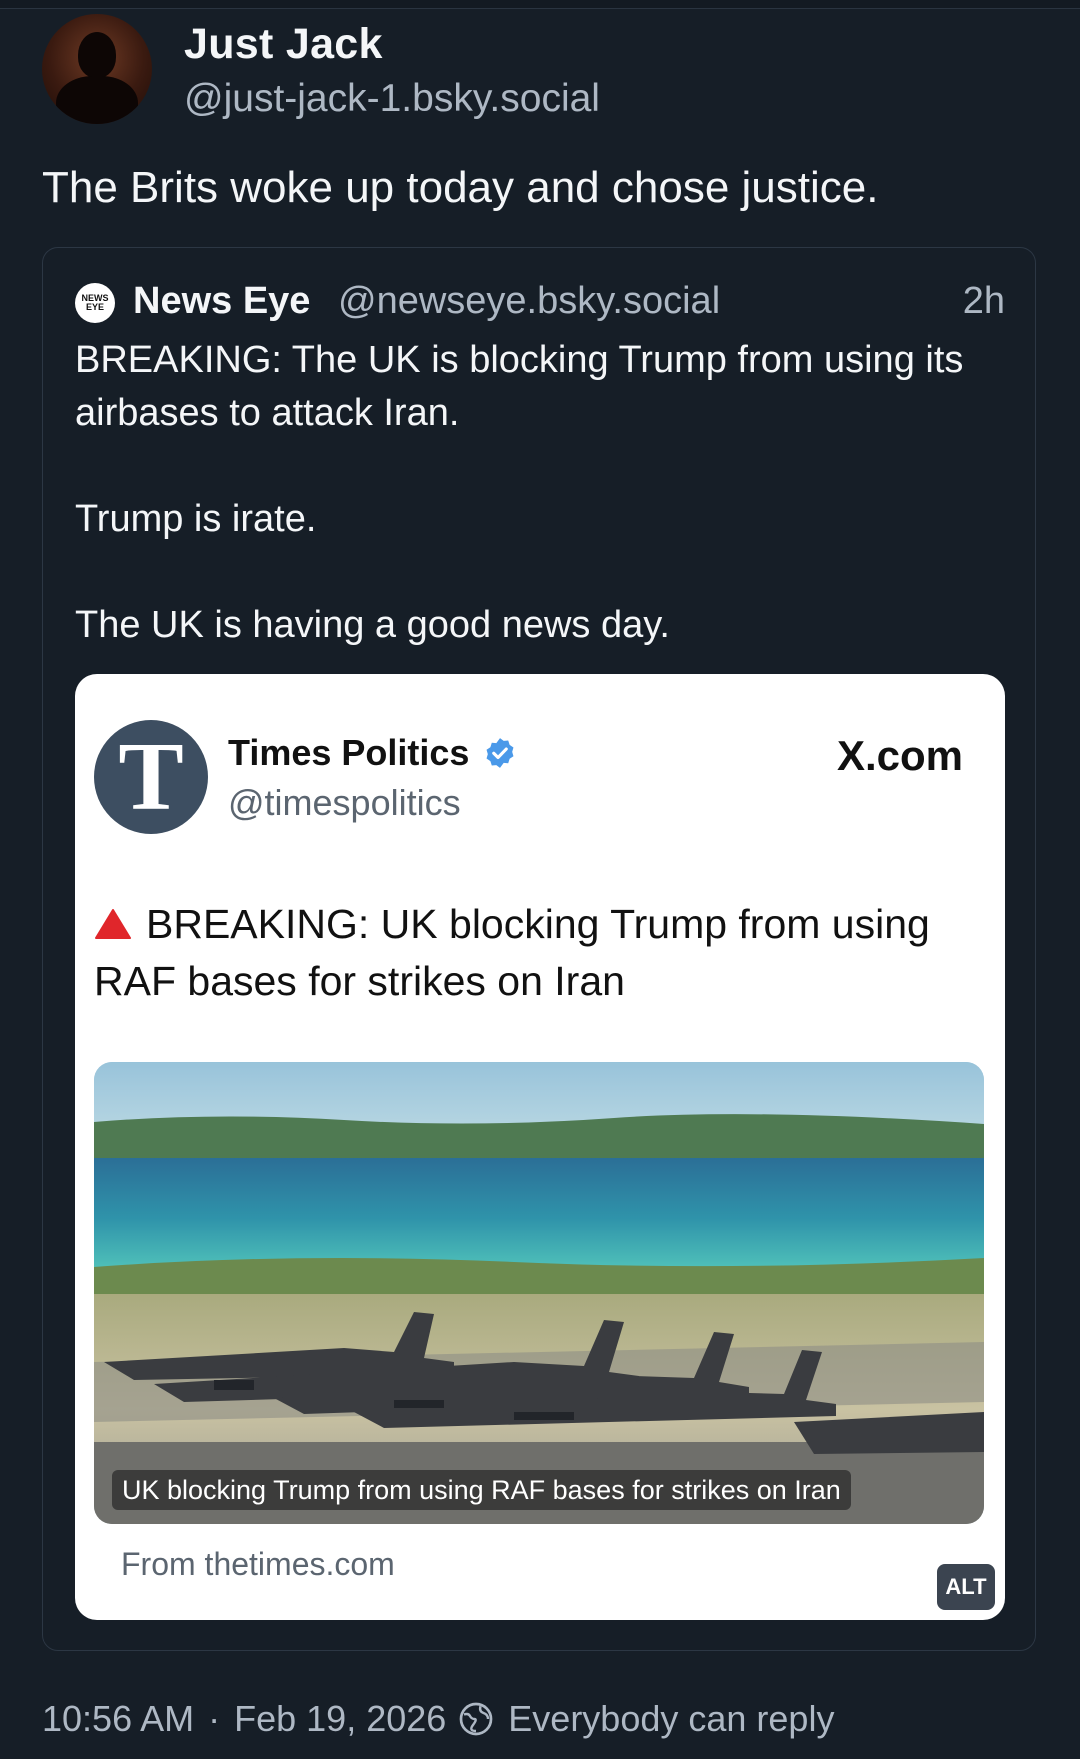 The height and width of the screenshot is (1759, 1080). Describe the element at coordinates (983, 301) in the screenshot. I see `quoted-post-age: 2h` at that location.